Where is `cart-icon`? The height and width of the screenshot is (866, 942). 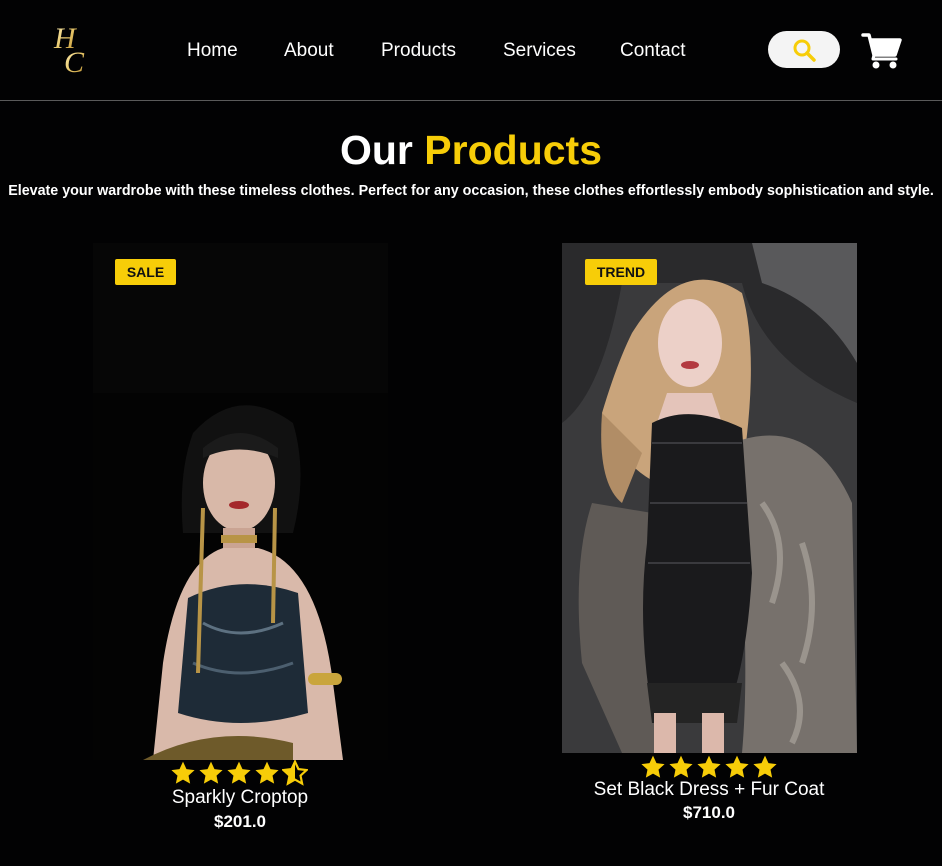
cart-icon is located at coordinates (881, 51).